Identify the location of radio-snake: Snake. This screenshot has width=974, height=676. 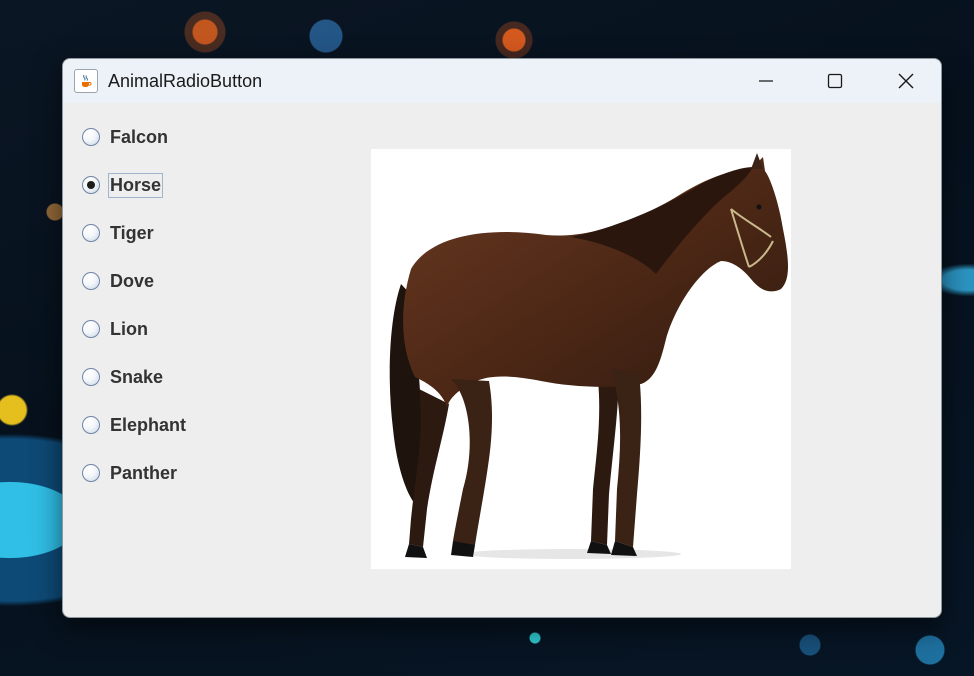
(123, 377).